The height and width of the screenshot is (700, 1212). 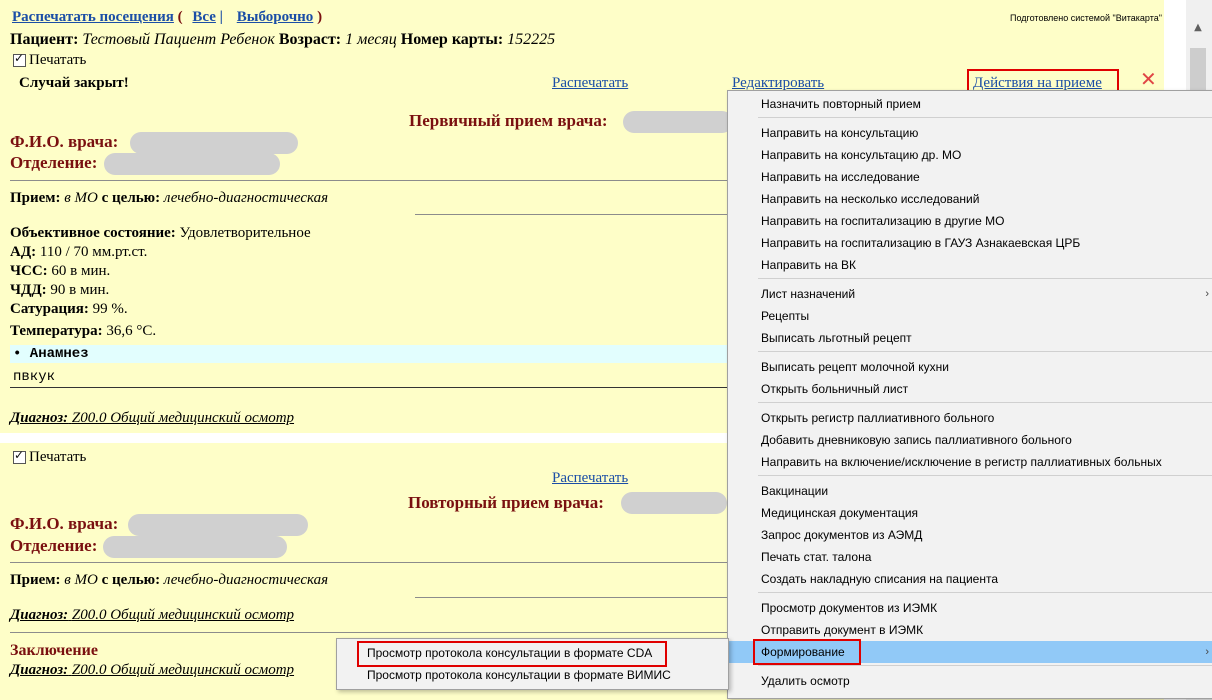 I want to click on temperature-line: Температура: 36,6 °С., so click(x=83, y=331).